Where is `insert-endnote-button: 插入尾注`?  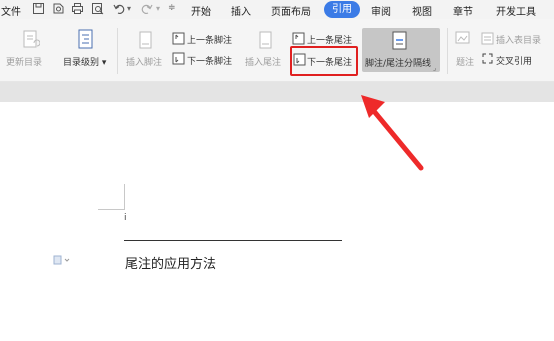
insert-endnote-button: 插入尾注 is located at coordinates (263, 61).